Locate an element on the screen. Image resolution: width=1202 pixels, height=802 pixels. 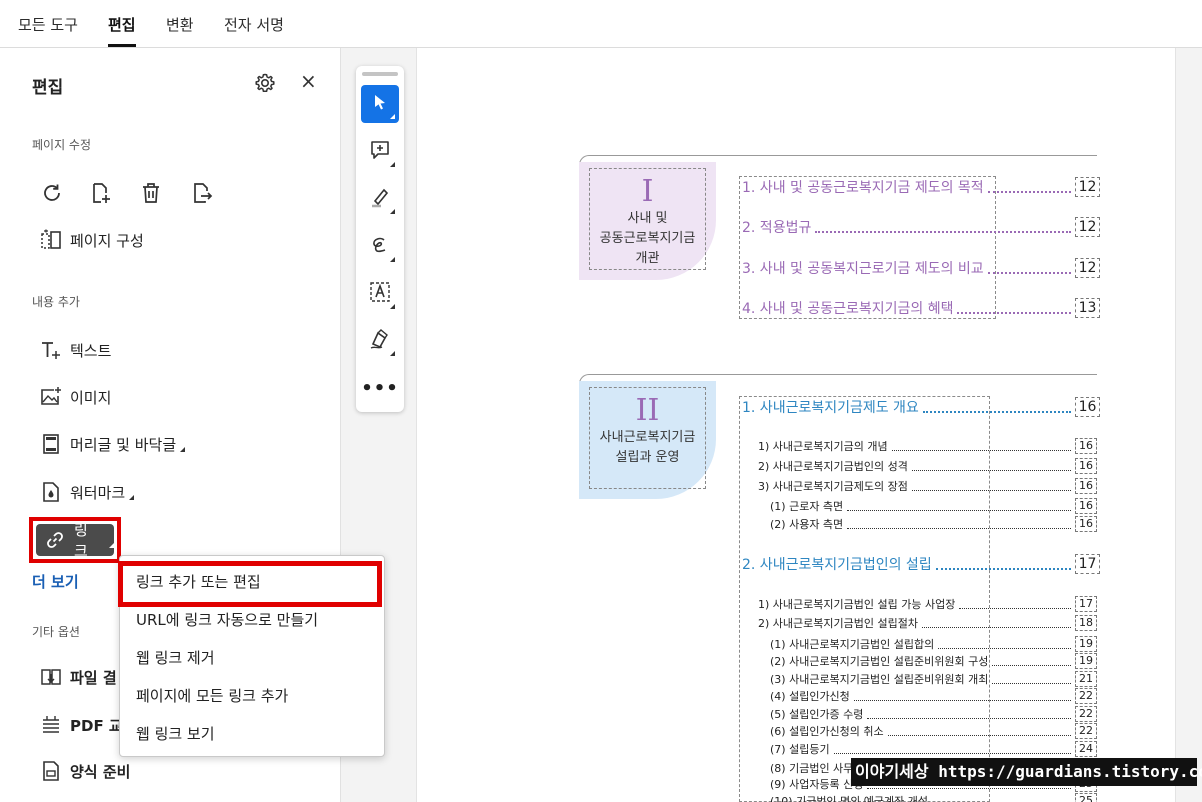
sign-icon is located at coordinates (380, 341).